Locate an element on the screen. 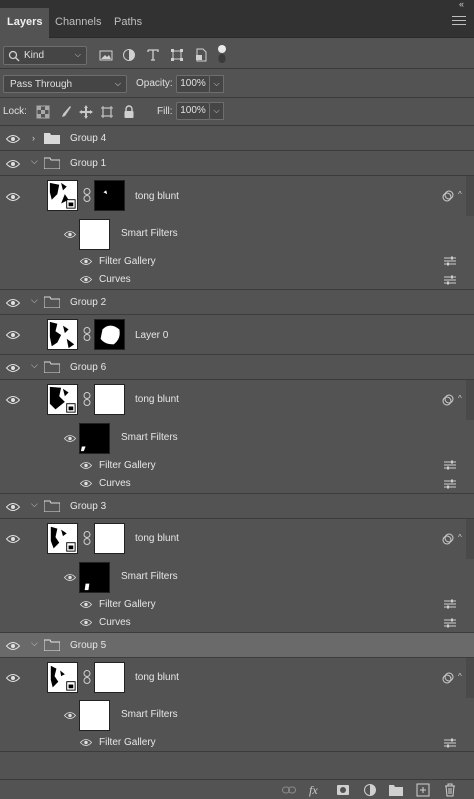 The image size is (474, 799). lock-image-pixels-icon is located at coordinates (65, 112).